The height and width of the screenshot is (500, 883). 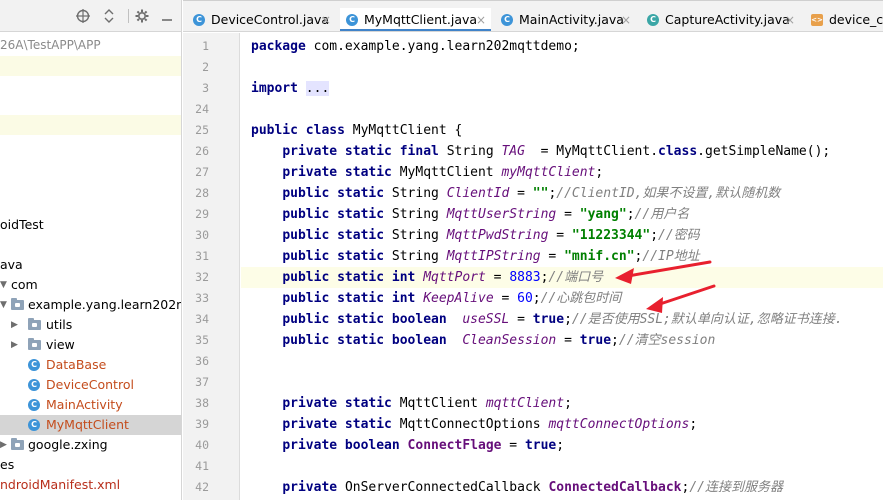 I want to click on code-token: "yang", so click(x=603, y=214).